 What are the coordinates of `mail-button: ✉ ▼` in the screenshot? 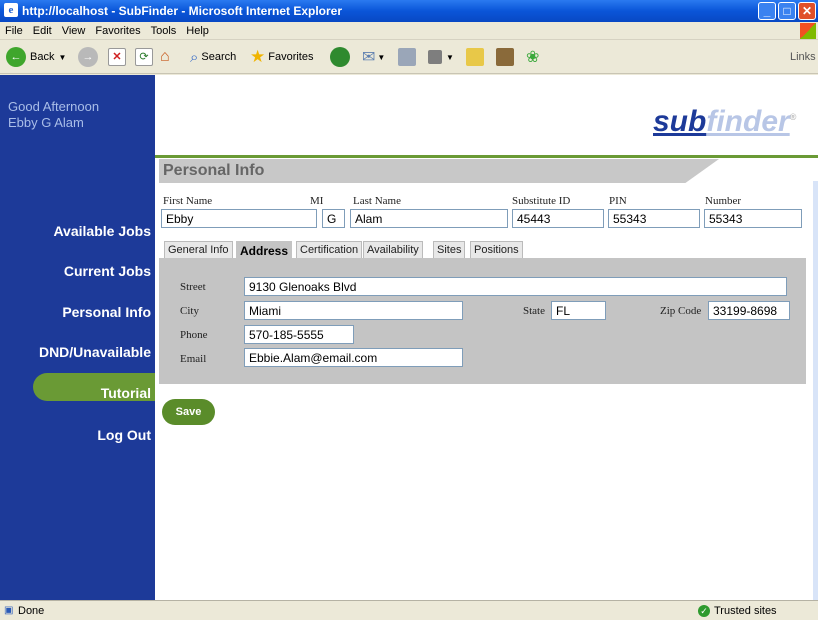 It's located at (373, 57).